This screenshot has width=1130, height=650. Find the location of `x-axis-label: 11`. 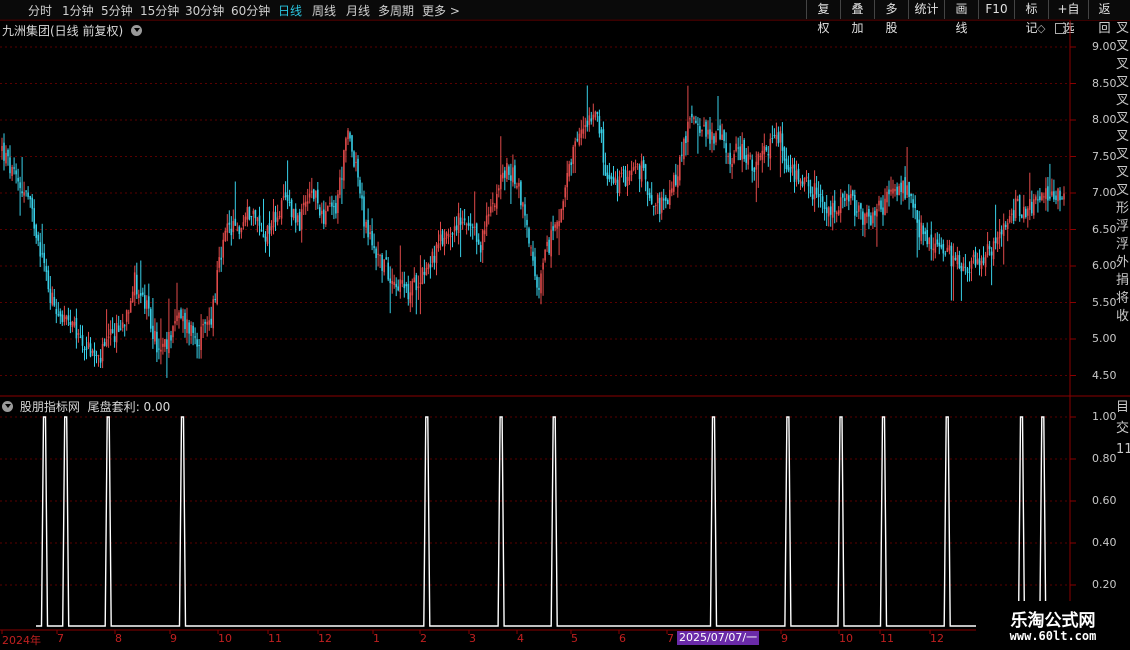

x-axis-label: 11 is located at coordinates (887, 638).